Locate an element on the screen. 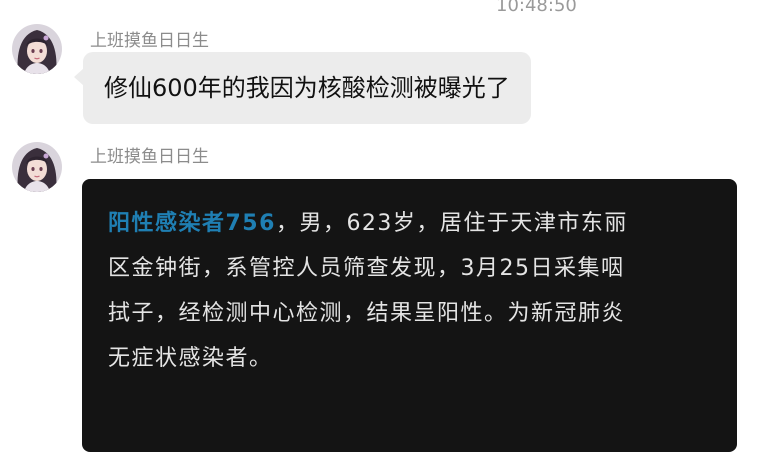 The image size is (782, 475). image-text-line-2: 区金钟街，系管控人员筛查发现，3月25日采集咽 is located at coordinates (366, 268).